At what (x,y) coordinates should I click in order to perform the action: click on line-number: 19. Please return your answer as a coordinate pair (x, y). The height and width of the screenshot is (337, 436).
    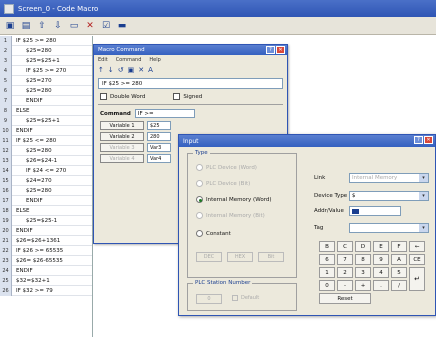
    Looking at the image, I should click on (6, 220).